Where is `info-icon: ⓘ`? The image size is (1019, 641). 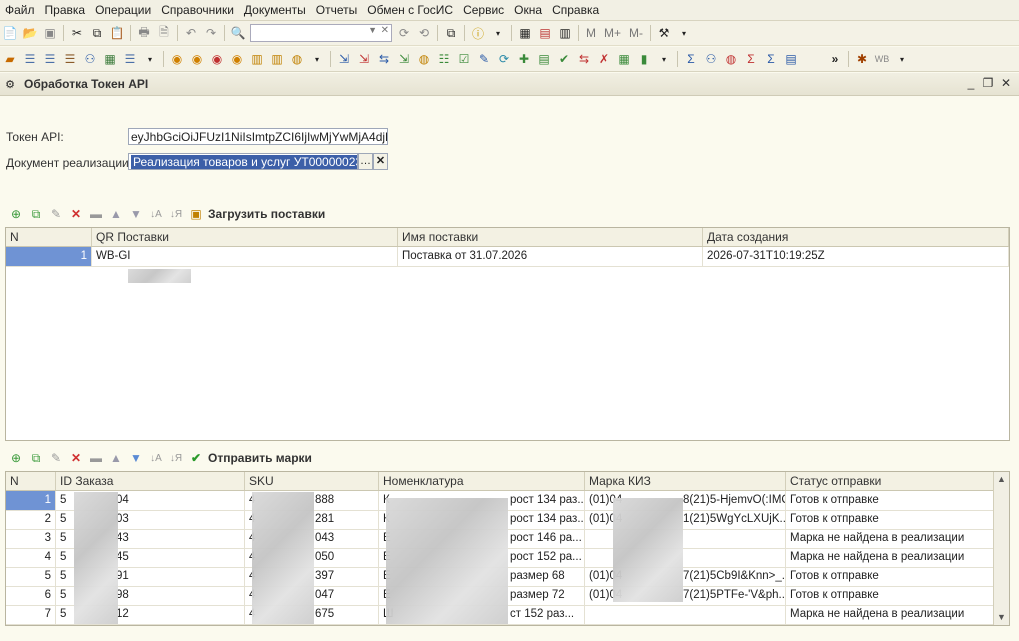
info-icon: ⓘ is located at coordinates (478, 33).